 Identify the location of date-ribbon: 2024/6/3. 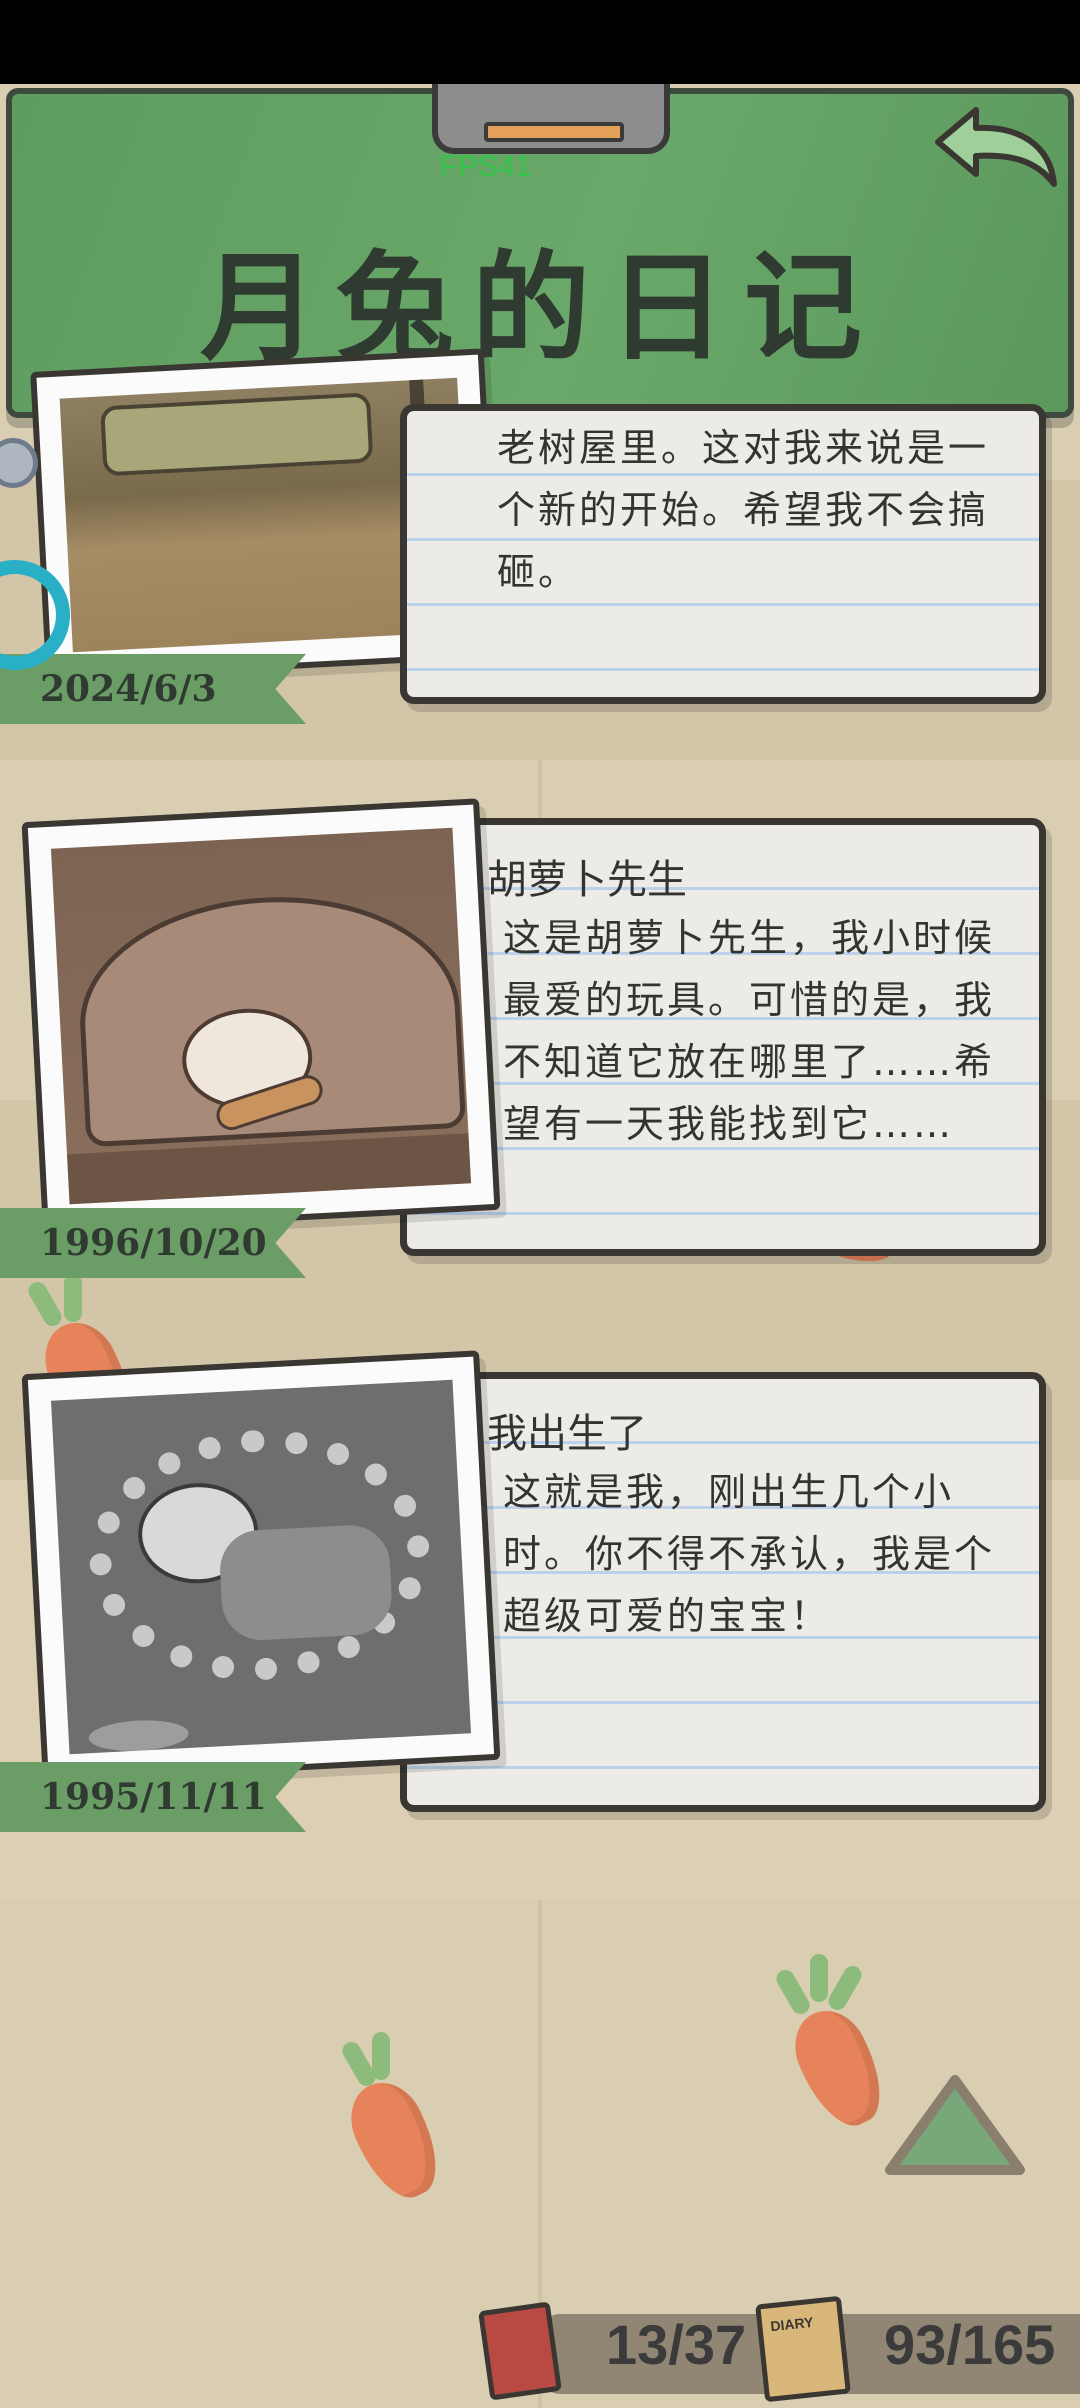
(153, 689).